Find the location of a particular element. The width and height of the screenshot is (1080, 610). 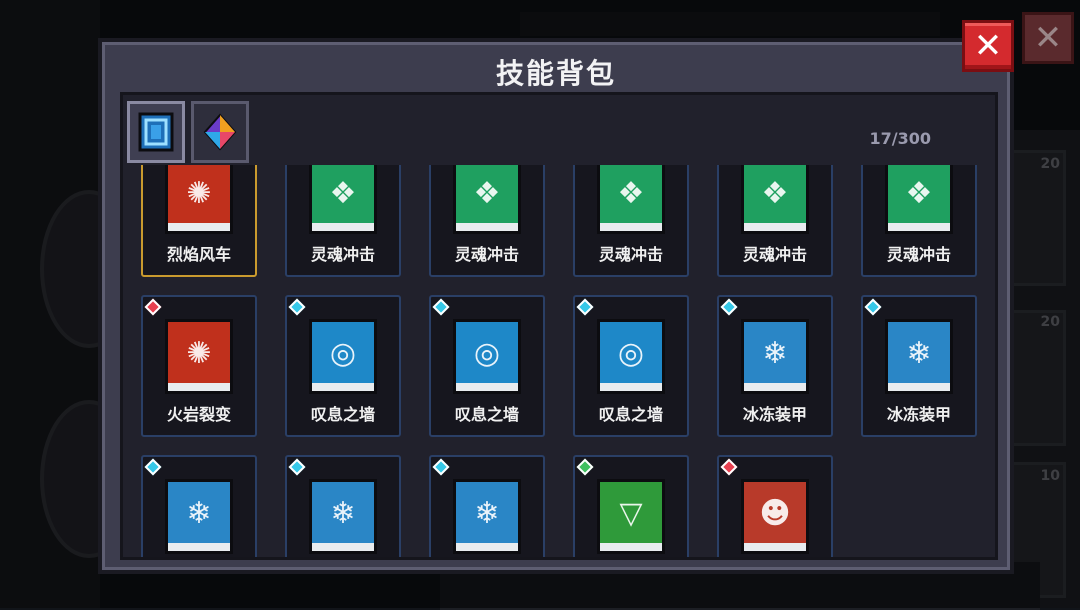

skill-card: ▽ is located at coordinates (631, 506).